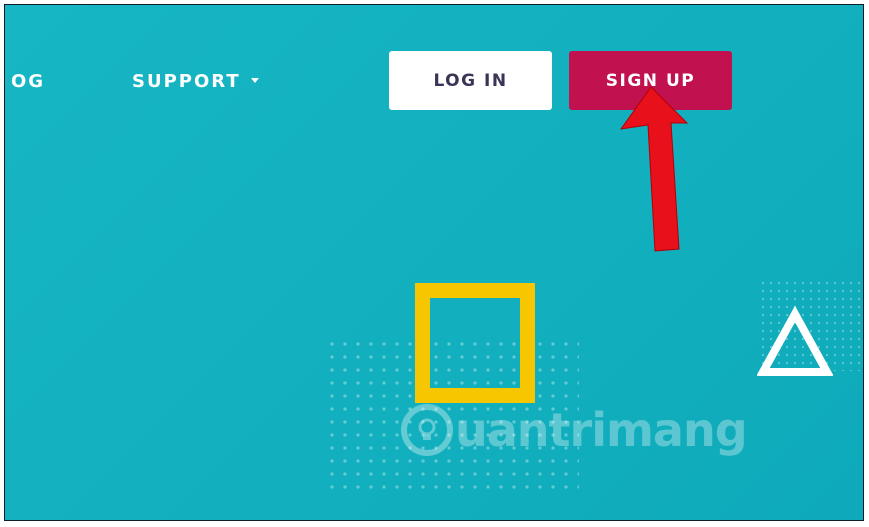 Image resolution: width=869 pixels, height=527 pixels. I want to click on nav-support-dropdown: SUPPORT, so click(195, 81).